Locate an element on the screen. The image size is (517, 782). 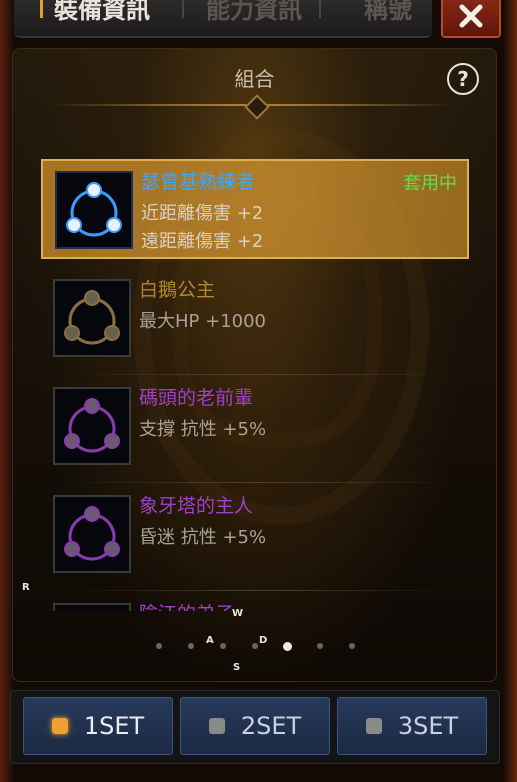
set-stat: 昏迷 抗性 +5% is located at coordinates (203, 537).